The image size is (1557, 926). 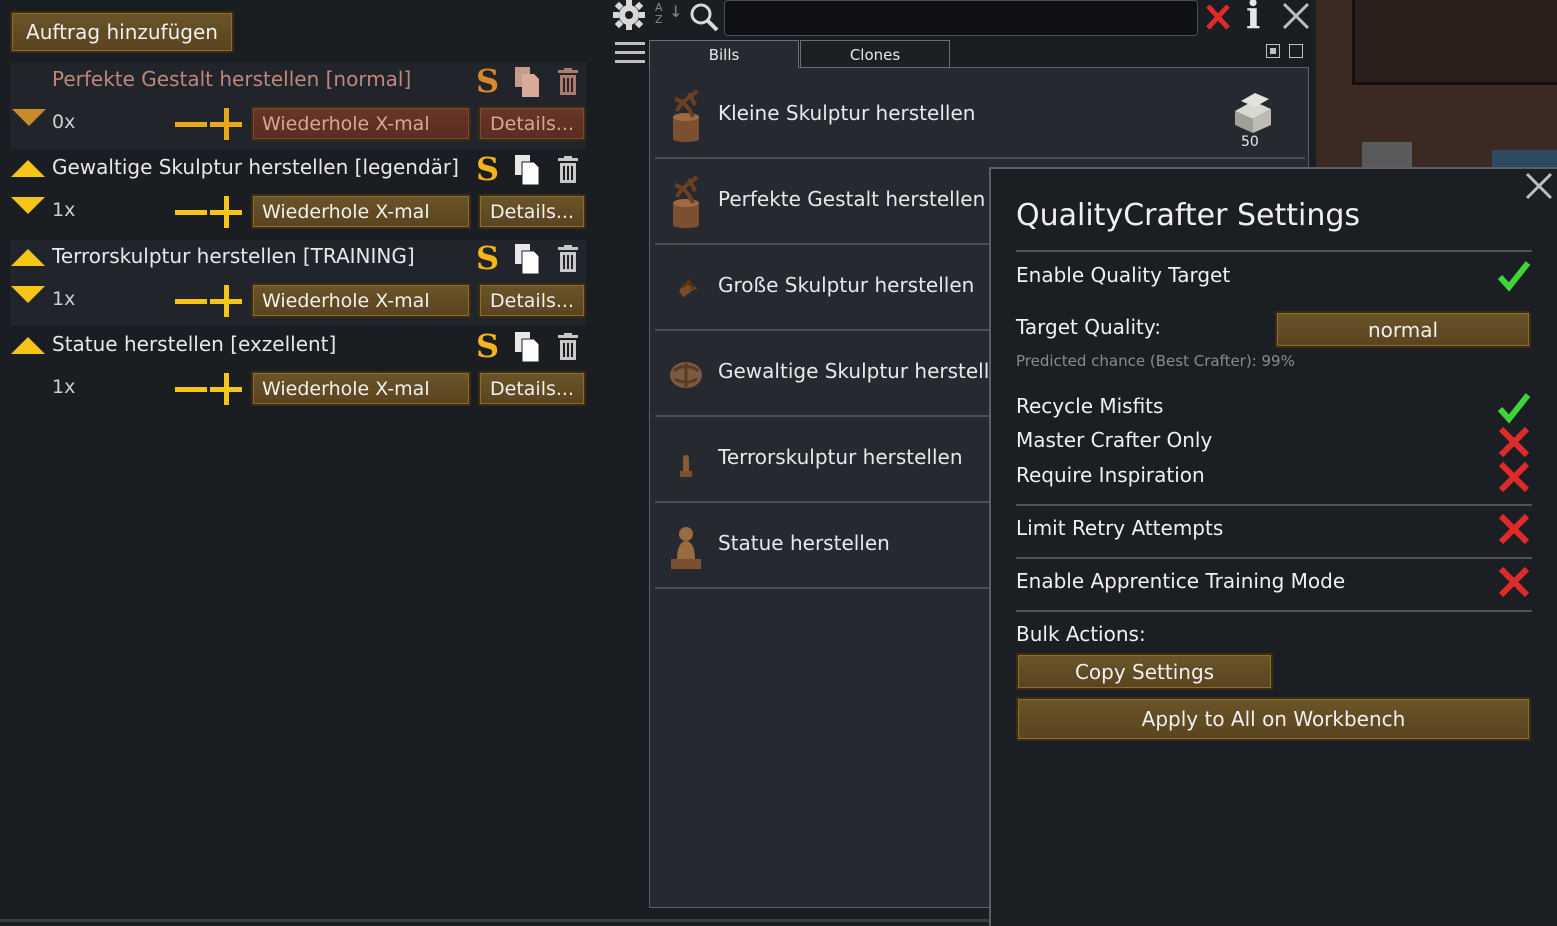 What do you see at coordinates (686, 548) in the screenshot?
I see `statue-icon` at bounding box center [686, 548].